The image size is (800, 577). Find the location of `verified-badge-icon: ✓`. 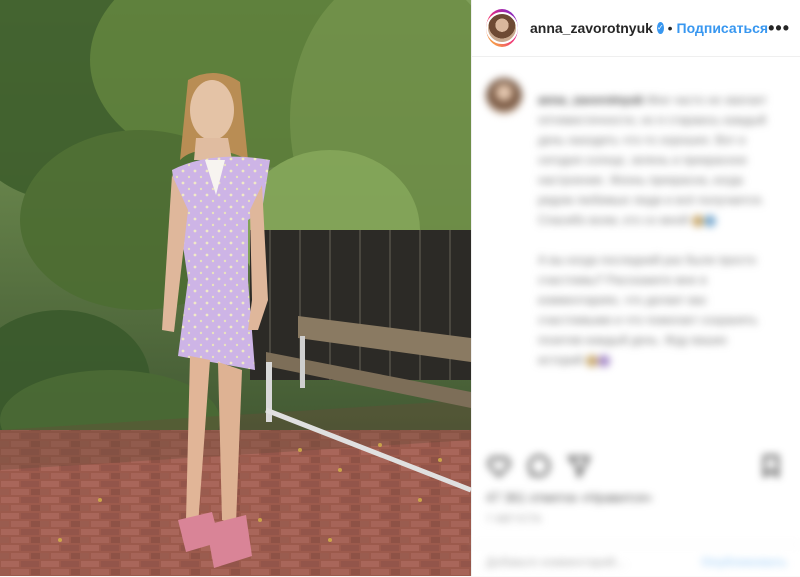

verified-badge-icon: ✓ is located at coordinates (660, 28).